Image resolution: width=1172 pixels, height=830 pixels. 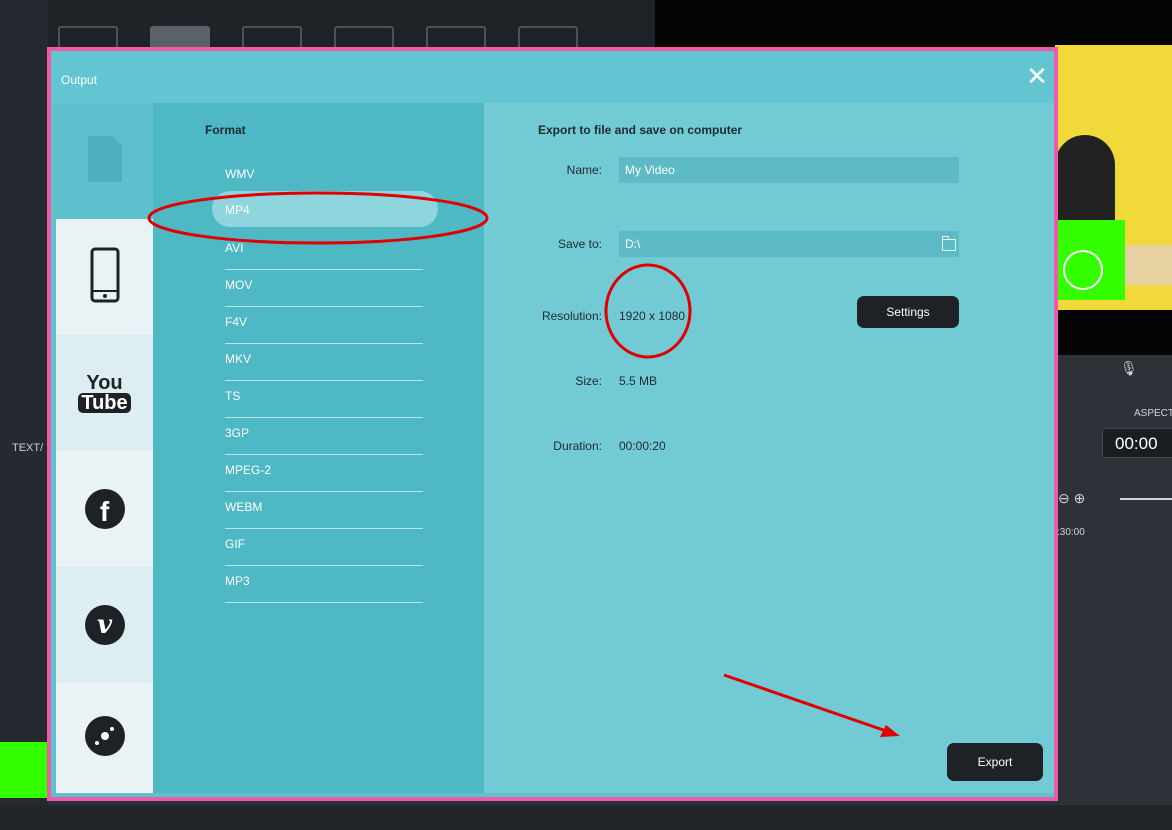 I want to click on youtube-text-bottom: Tube, so click(x=104, y=403).